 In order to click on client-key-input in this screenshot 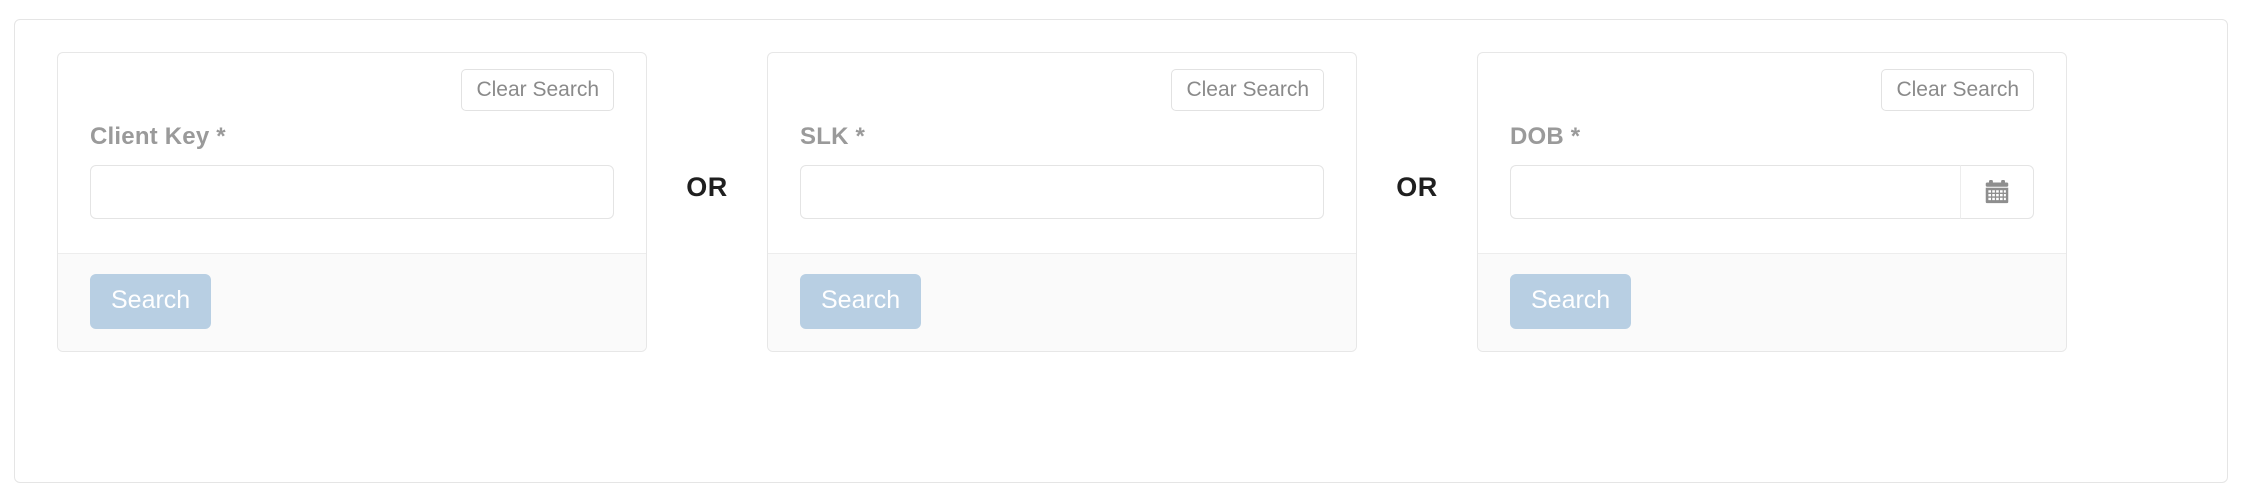, I will do `click(352, 192)`.